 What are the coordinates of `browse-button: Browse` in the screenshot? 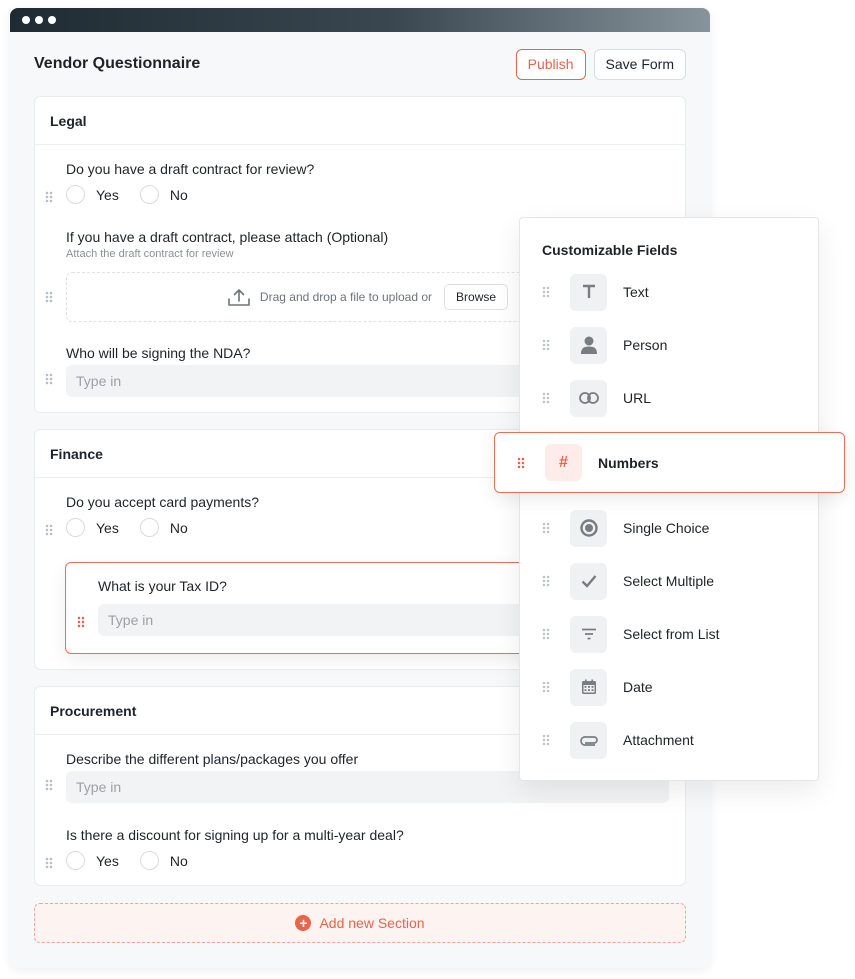 It's located at (476, 297).